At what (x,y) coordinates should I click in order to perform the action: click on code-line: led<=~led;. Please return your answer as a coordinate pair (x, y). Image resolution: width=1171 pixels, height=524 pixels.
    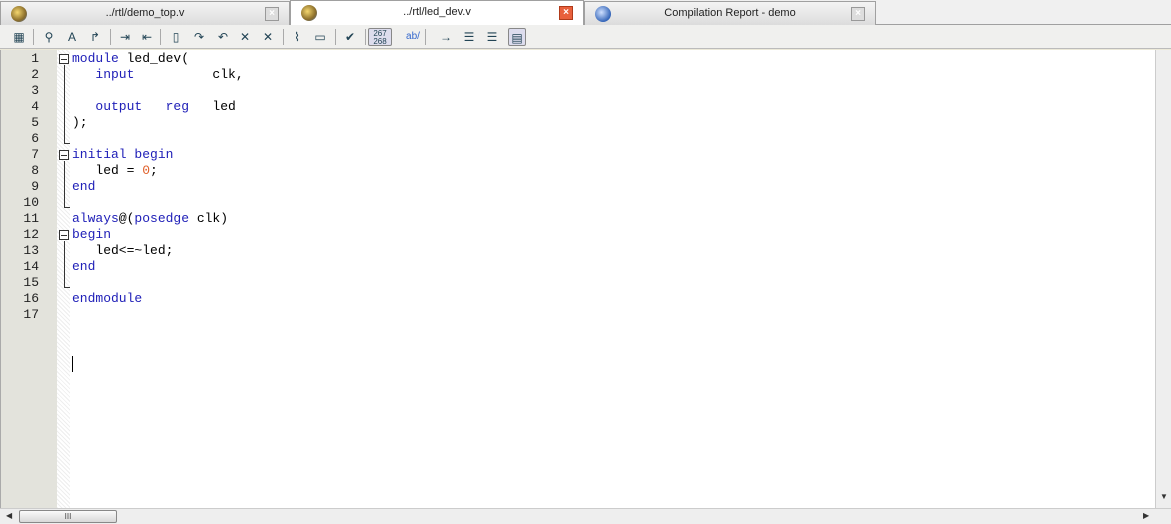
    Looking at the image, I should click on (122, 251).